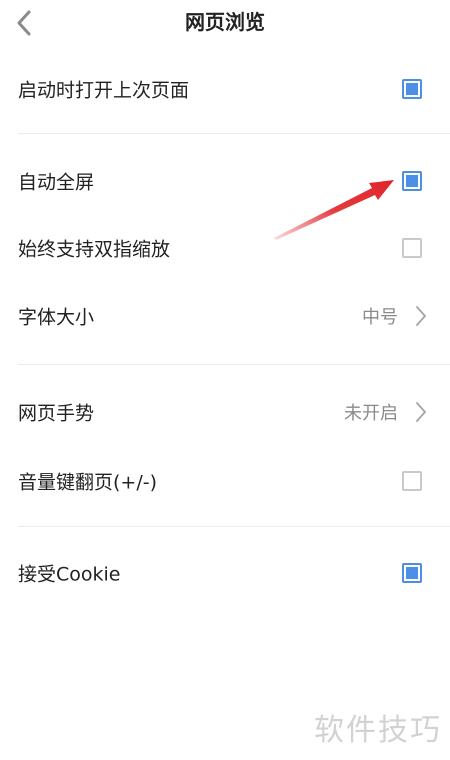 This screenshot has width=450, height=760. What do you see at coordinates (56, 317) in the screenshot?
I see `setting-label: 字体大小` at bounding box center [56, 317].